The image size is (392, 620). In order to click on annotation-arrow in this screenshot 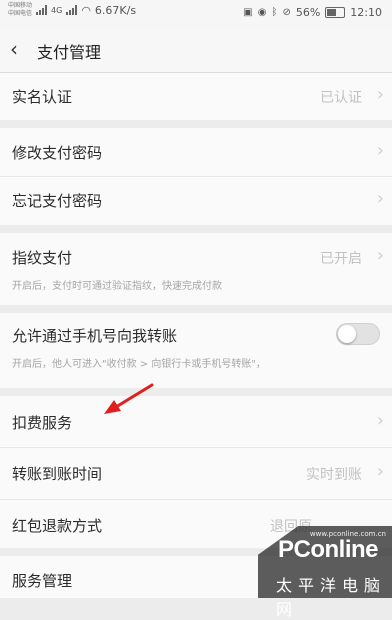, I will do `click(129, 398)`.